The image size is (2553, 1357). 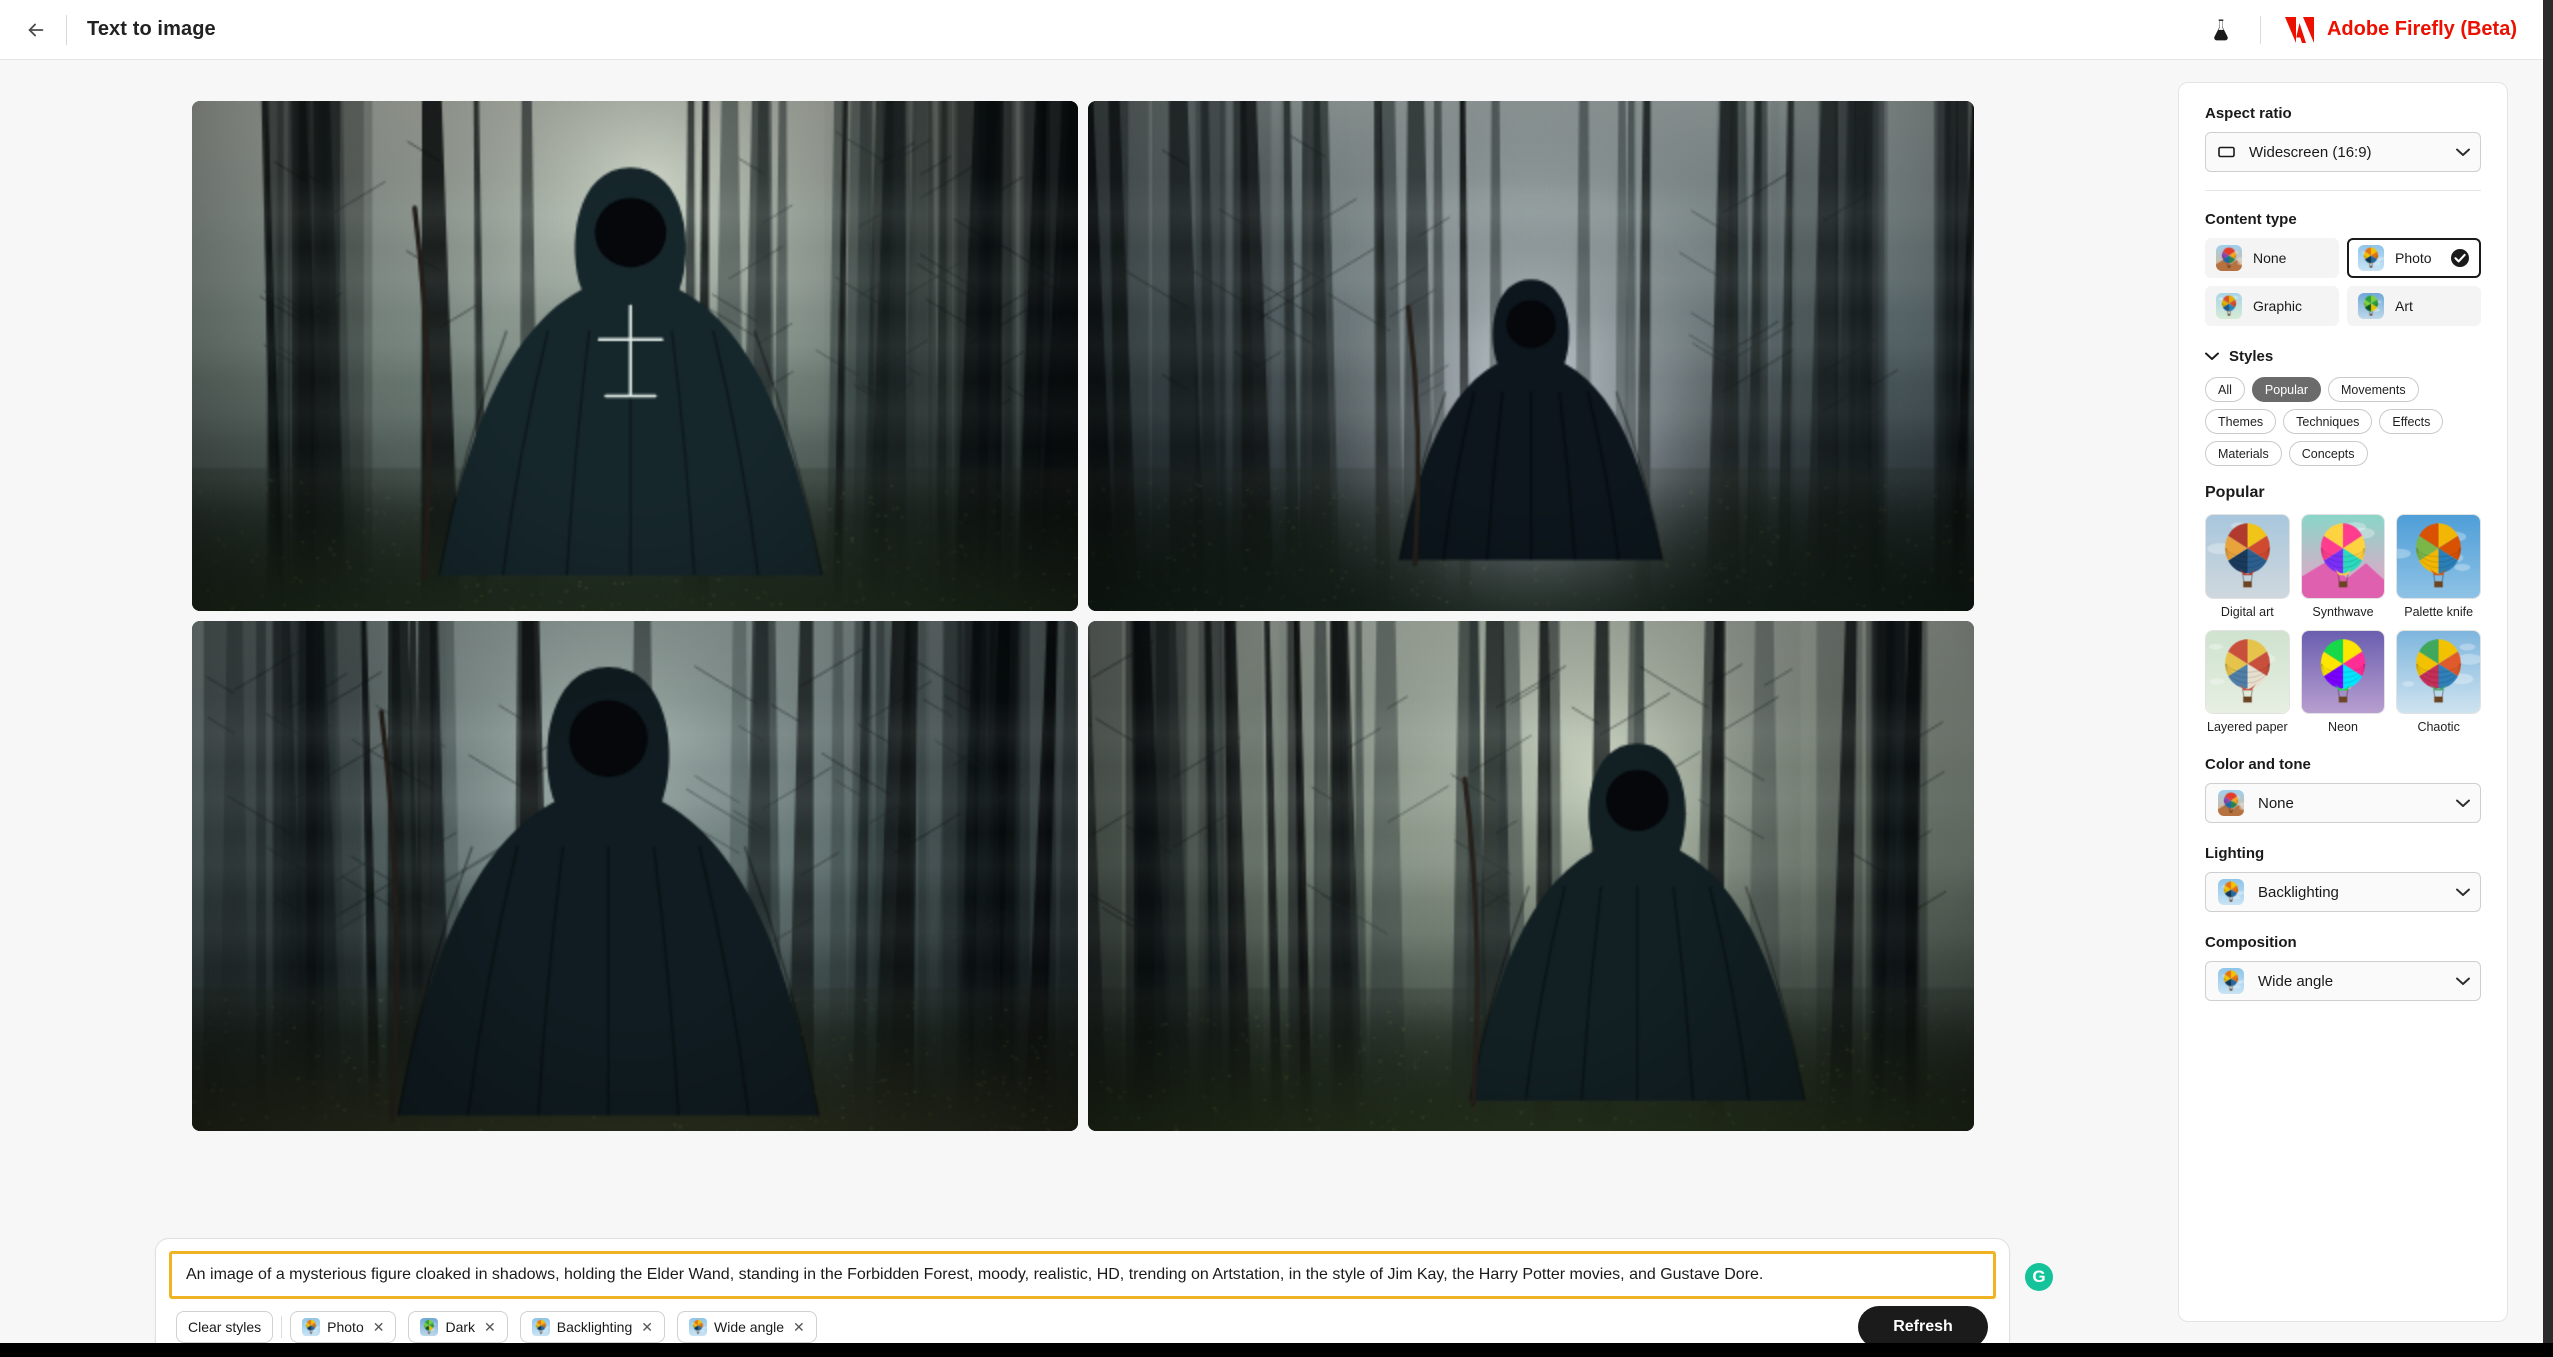 I want to click on style-item-layered-paper: Layered paper, so click(x=2247, y=682).